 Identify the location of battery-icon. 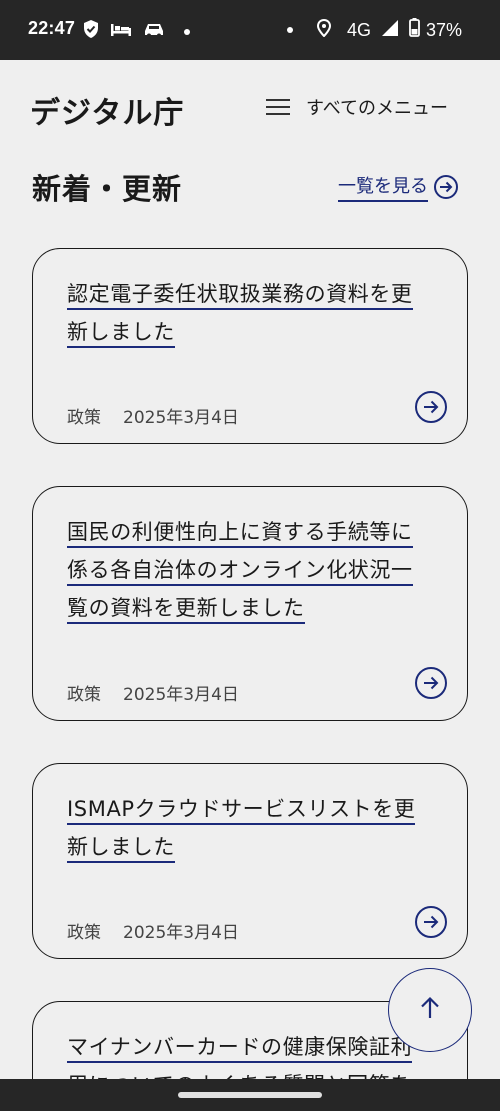
(414, 30).